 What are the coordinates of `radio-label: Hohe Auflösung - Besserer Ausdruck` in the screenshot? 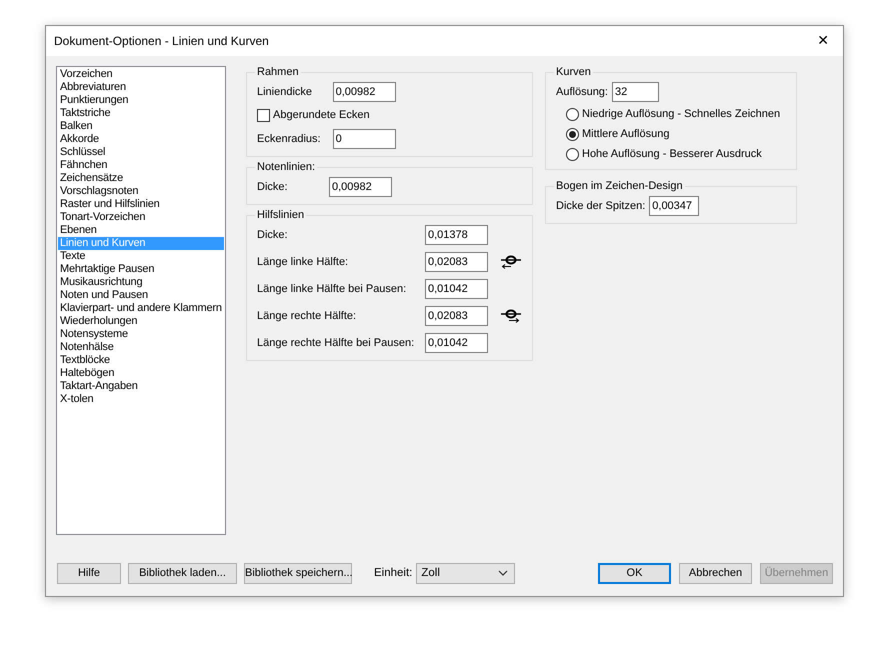 It's located at (672, 154).